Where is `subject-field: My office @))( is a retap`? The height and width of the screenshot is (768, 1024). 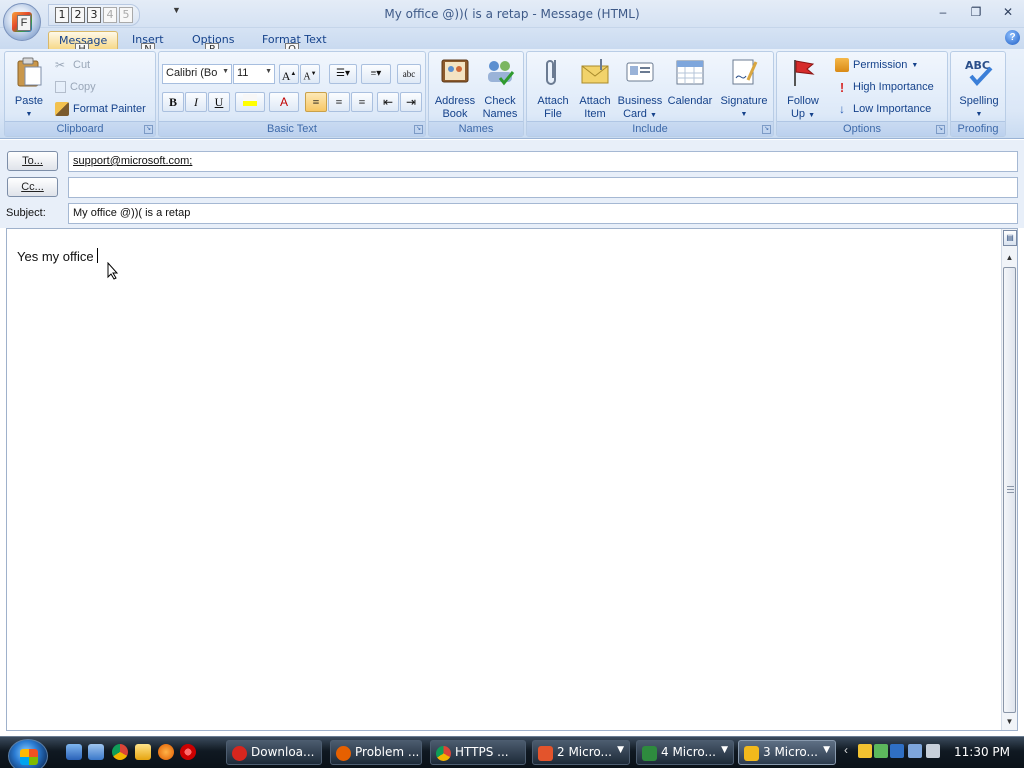 subject-field: My office @))( is a retap is located at coordinates (543, 213).